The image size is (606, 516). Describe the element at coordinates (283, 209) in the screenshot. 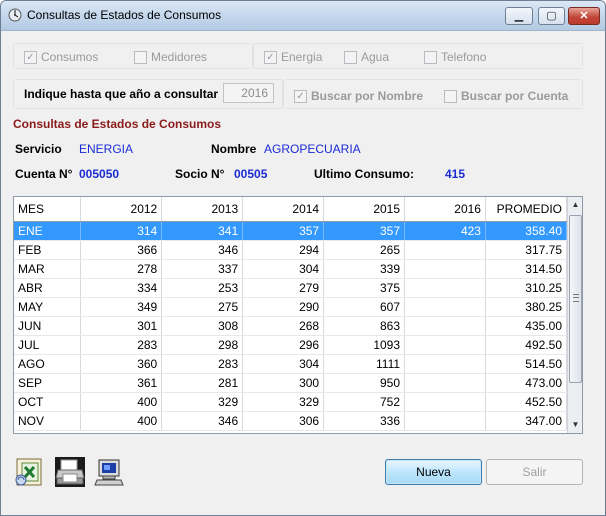

I see `column-header: 2014` at that location.